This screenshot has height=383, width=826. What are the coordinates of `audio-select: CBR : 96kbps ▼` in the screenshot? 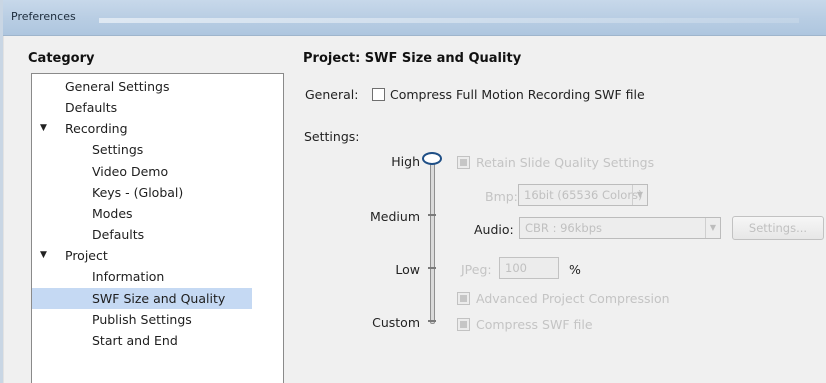 It's located at (620, 228).